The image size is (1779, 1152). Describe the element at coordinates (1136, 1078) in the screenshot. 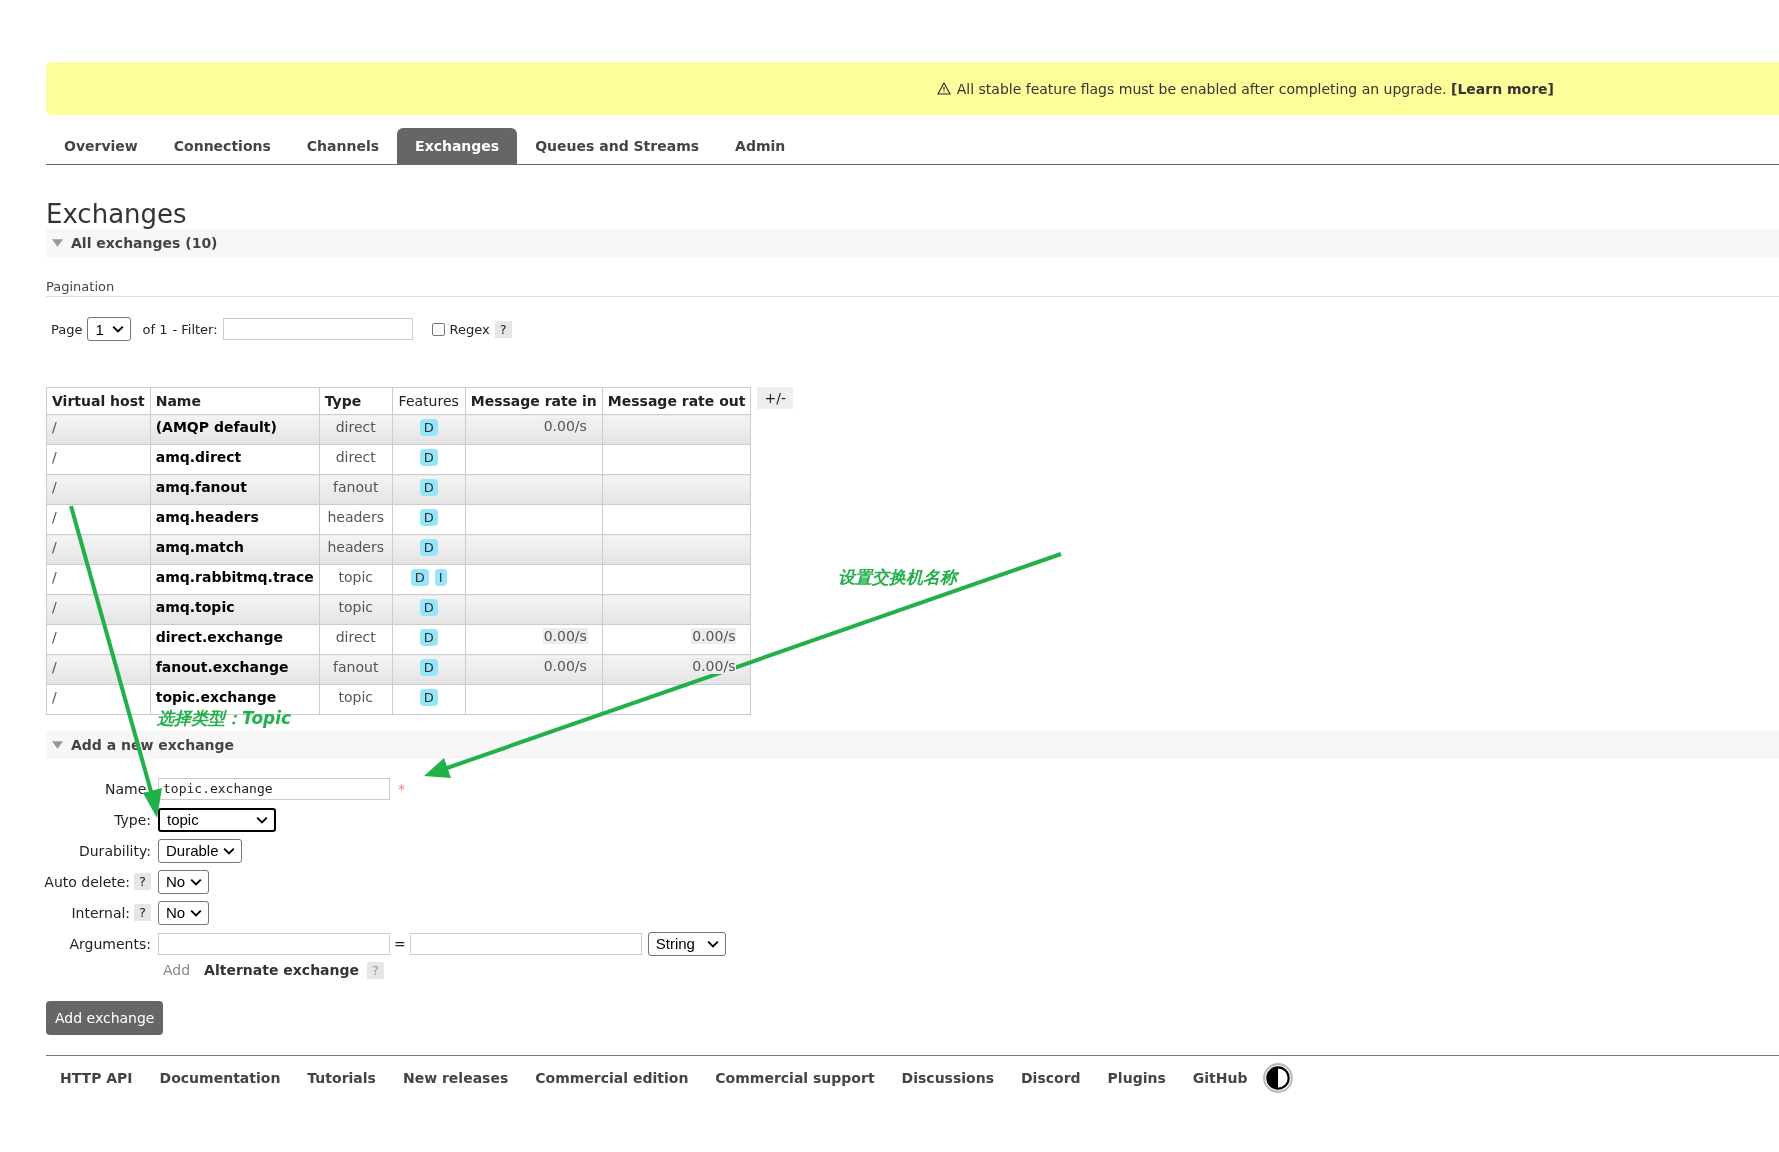

I see `footer-link: Plugins` at that location.